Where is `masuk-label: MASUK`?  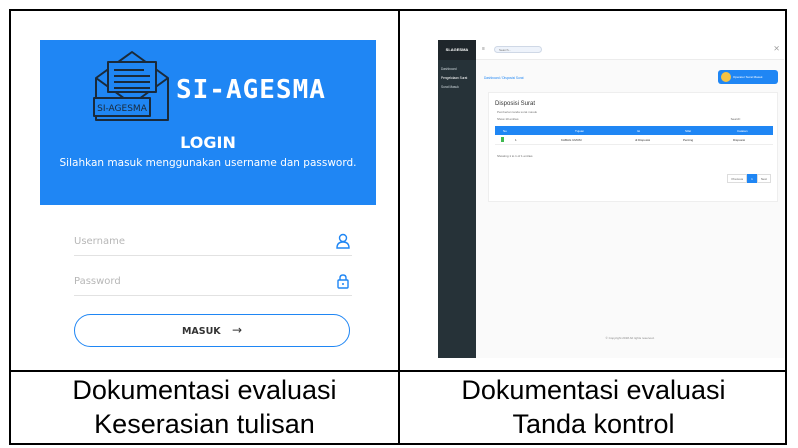
masuk-label: MASUK is located at coordinates (201, 331).